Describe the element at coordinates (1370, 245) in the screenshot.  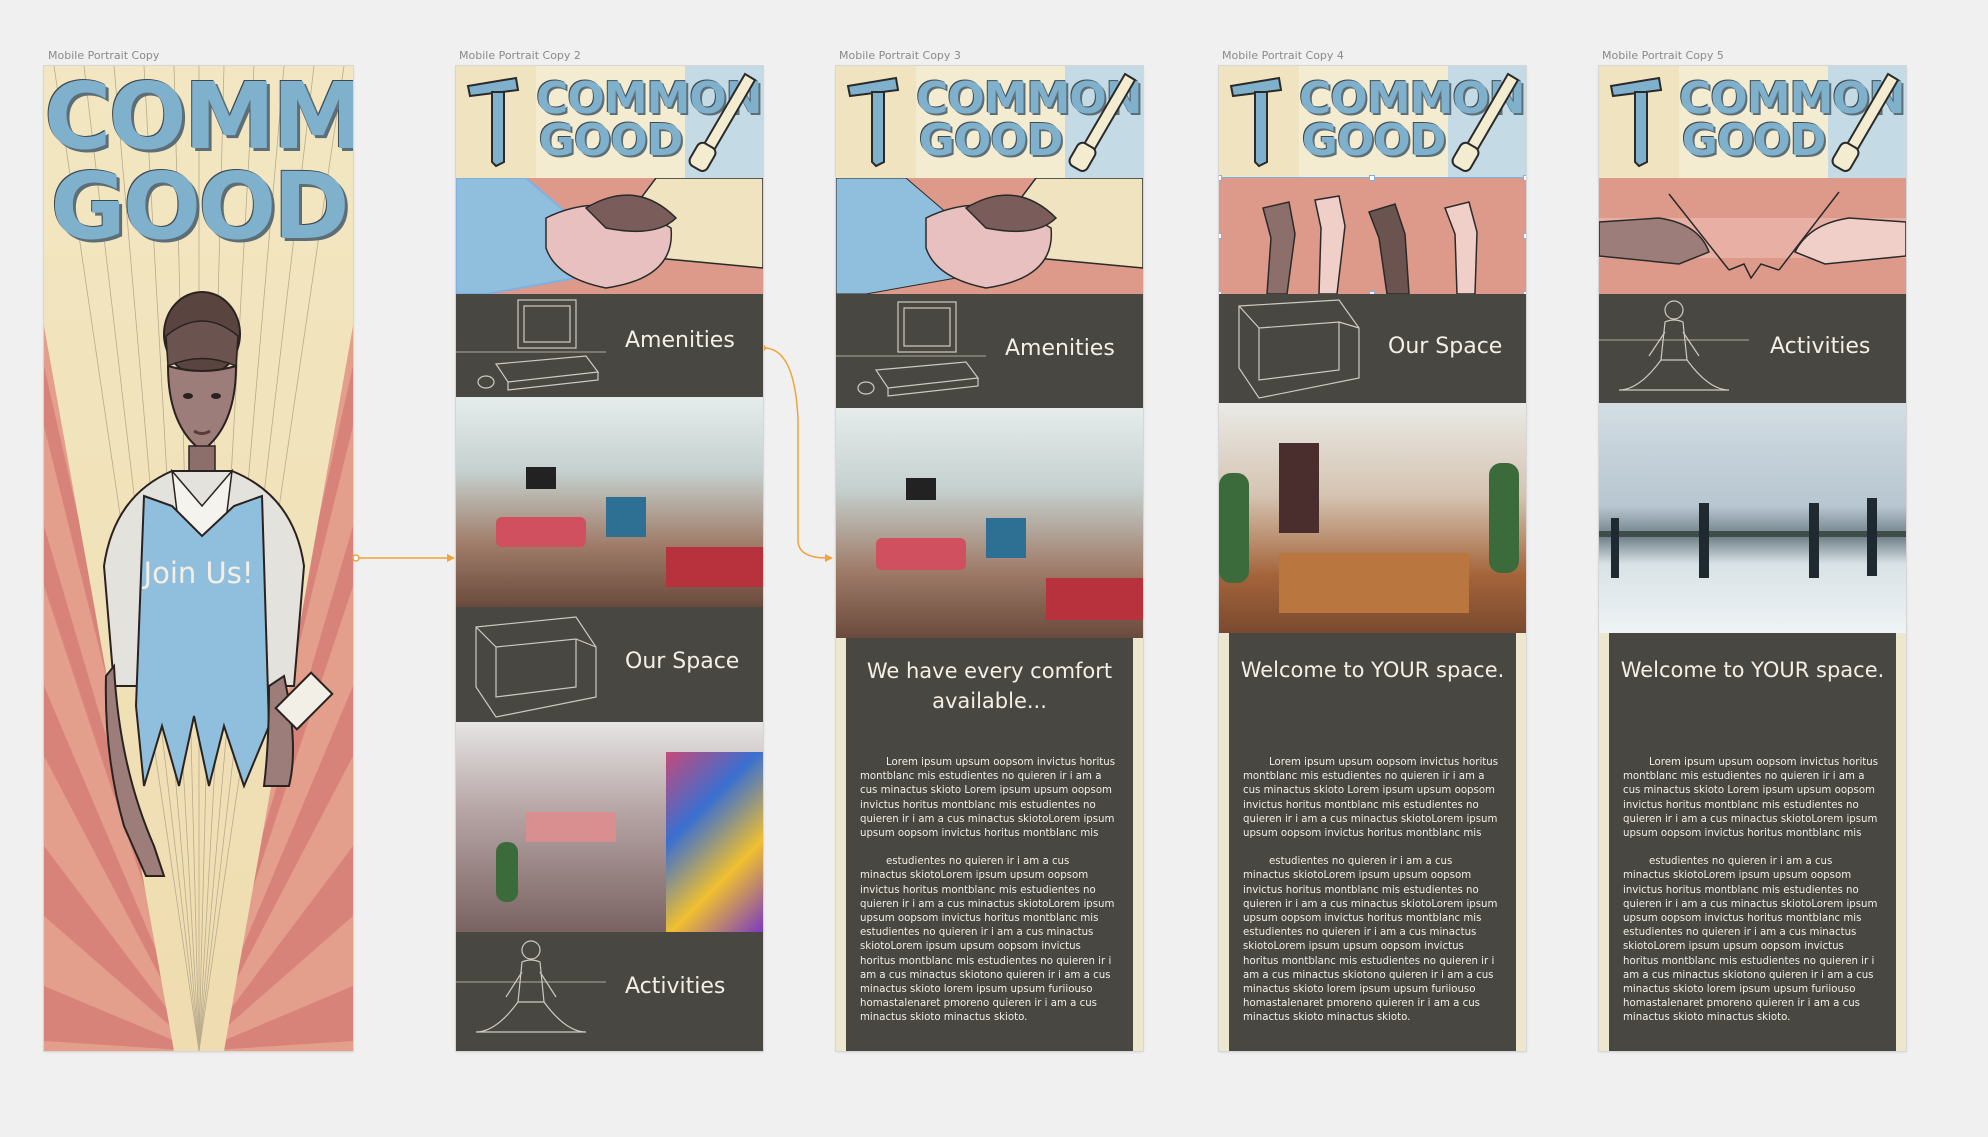
I see `raised-fists-icon` at that location.